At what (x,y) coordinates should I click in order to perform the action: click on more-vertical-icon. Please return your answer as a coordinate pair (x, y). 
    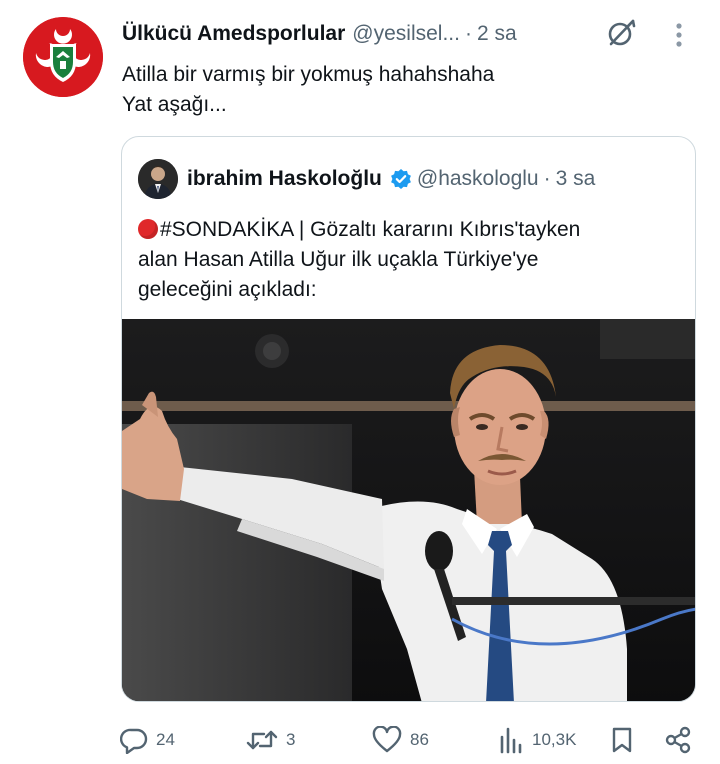
    Looking at the image, I should click on (679, 35).